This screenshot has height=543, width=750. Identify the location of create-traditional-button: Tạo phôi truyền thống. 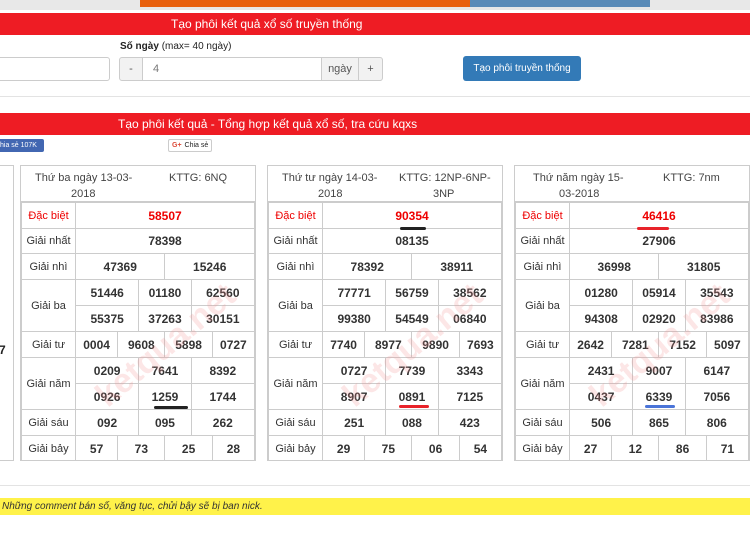
(522, 68).